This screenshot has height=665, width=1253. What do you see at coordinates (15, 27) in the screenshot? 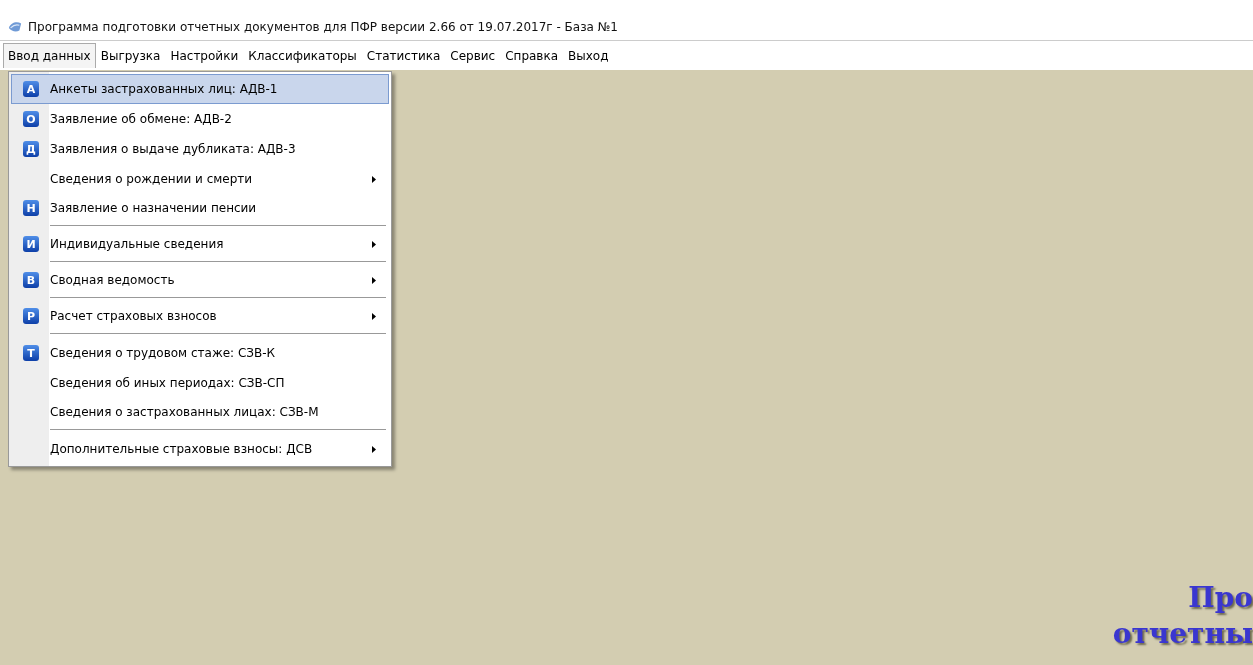
I see `app-icon` at bounding box center [15, 27].